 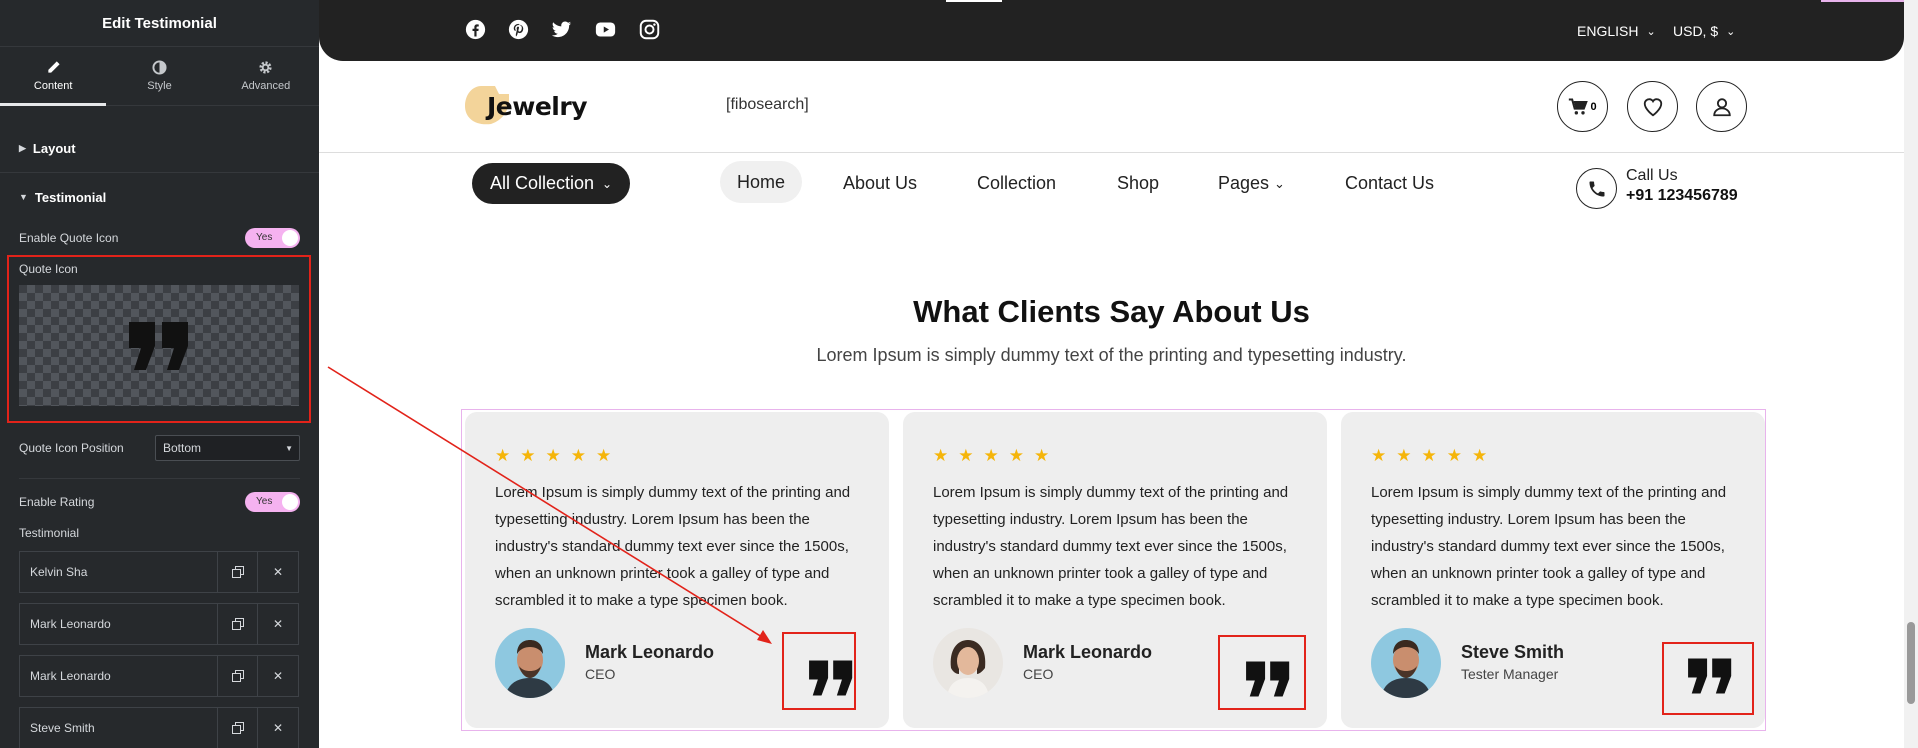 What do you see at coordinates (561, 29) in the screenshot?
I see `twitter-icon` at bounding box center [561, 29].